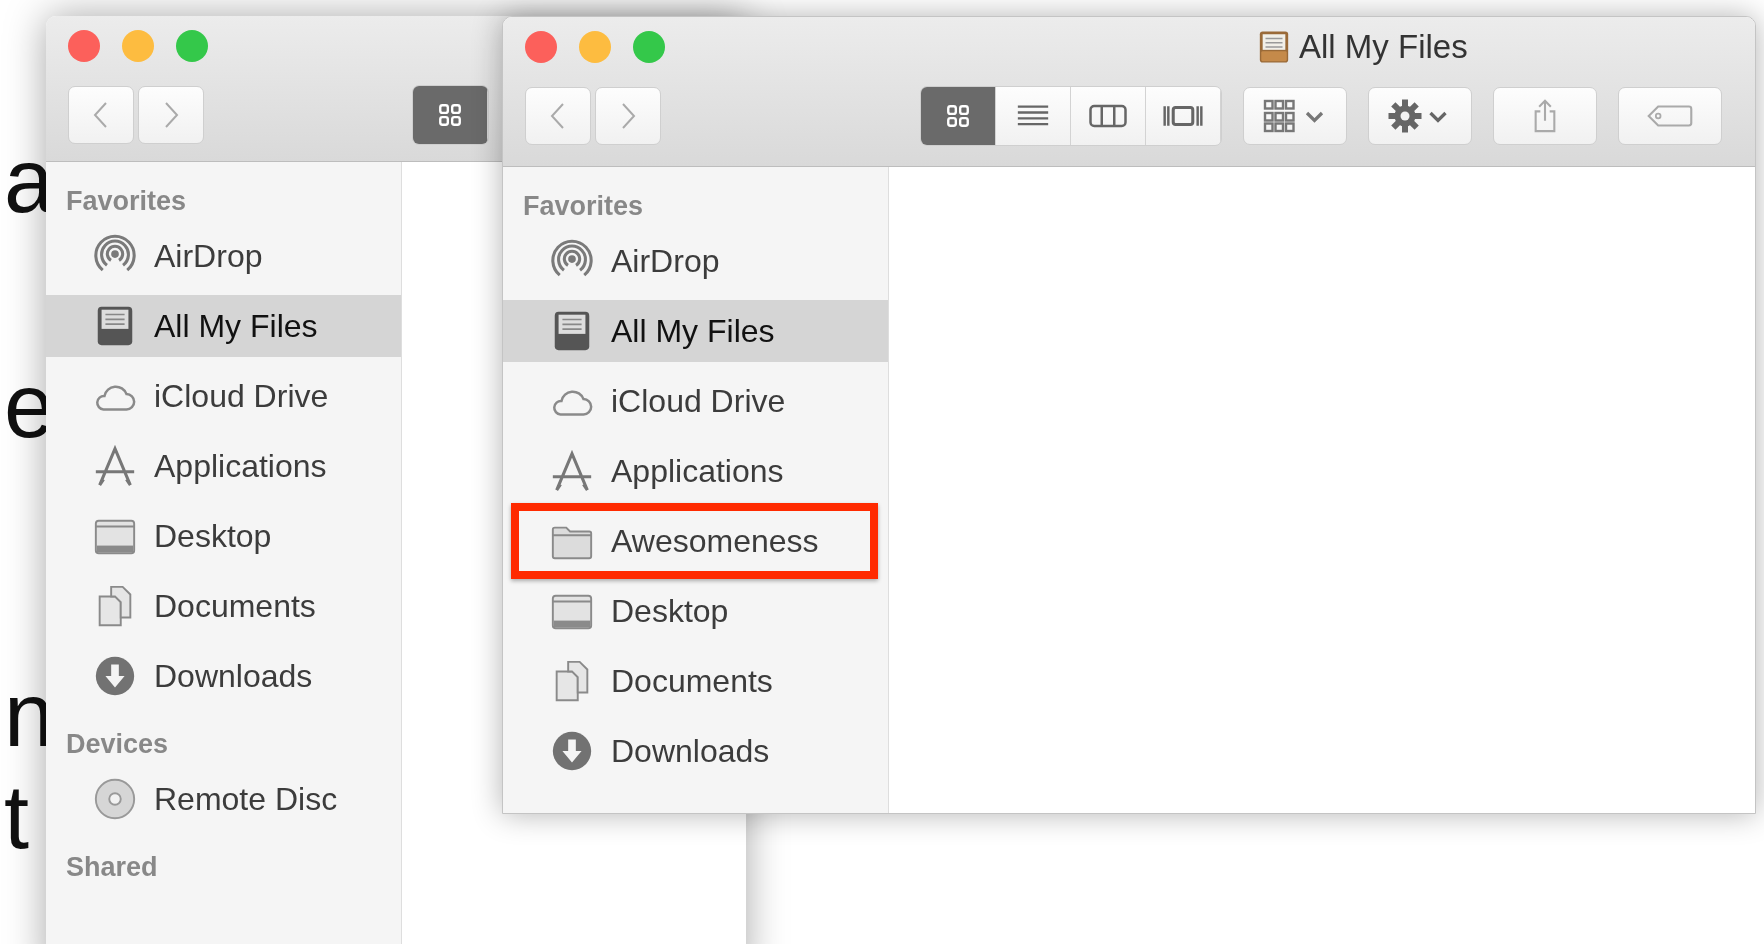  Describe the element at coordinates (1545, 116) in the screenshot. I see `share-button` at that location.